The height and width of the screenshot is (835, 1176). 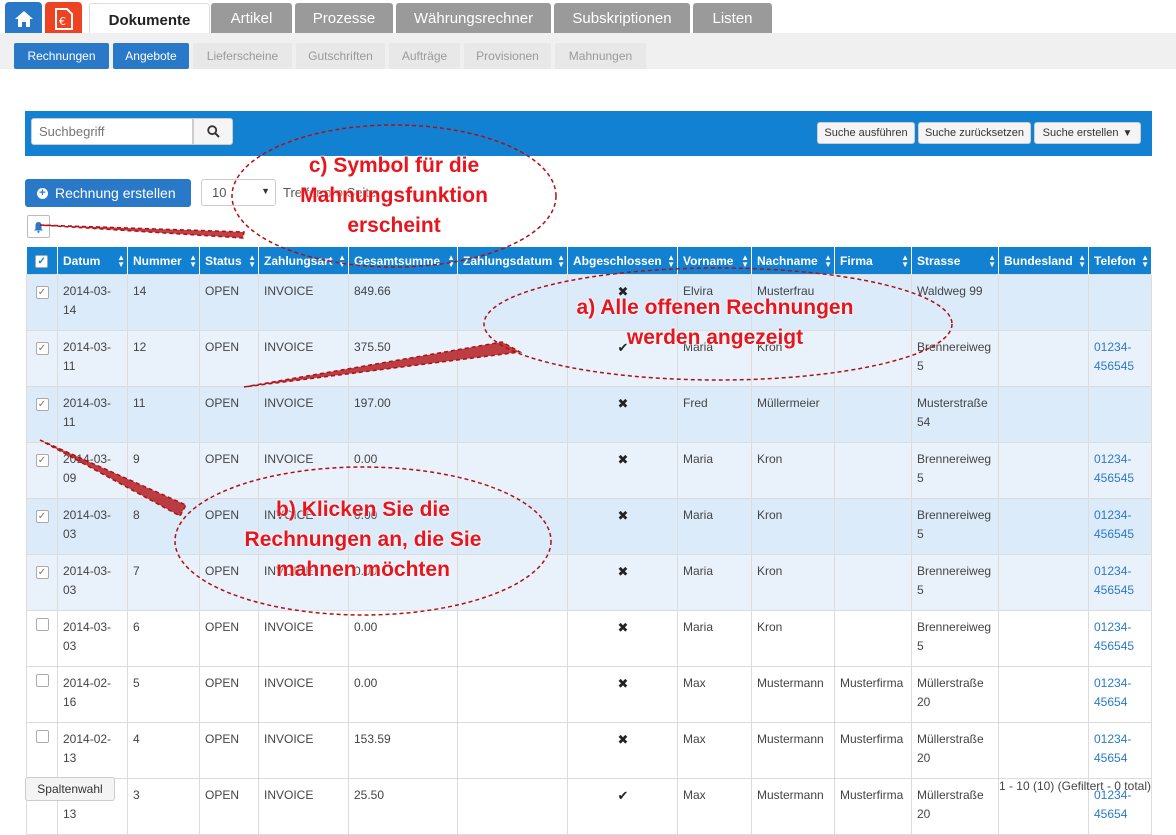 I want to click on search-button, so click(x=213, y=131).